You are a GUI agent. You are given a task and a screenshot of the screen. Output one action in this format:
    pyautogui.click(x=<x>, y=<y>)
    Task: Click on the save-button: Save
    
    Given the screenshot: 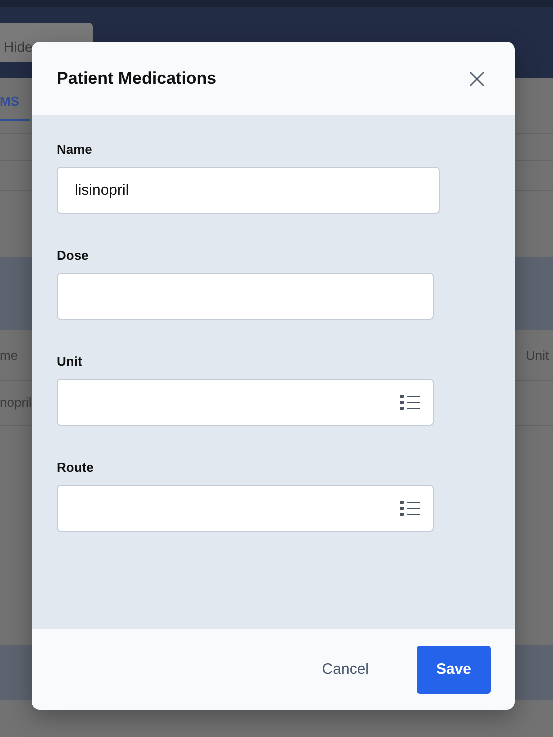 What is the action you would take?
    pyautogui.click(x=454, y=670)
    